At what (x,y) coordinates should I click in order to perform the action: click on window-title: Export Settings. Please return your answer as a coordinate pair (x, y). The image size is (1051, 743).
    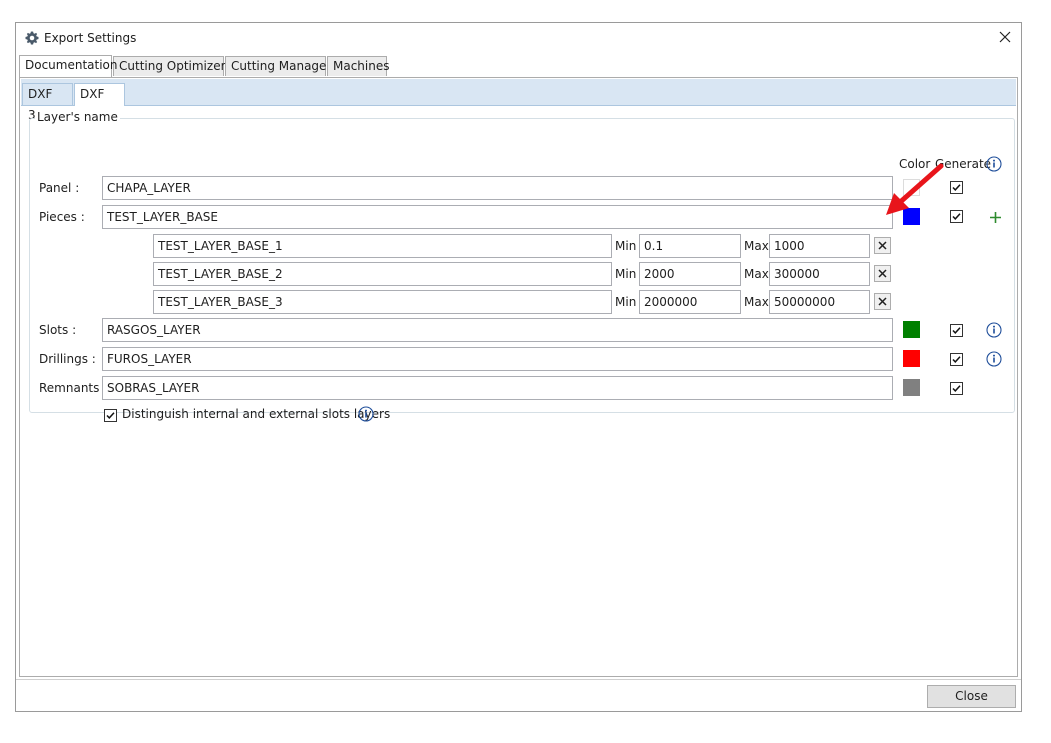
    Looking at the image, I should click on (90, 38).